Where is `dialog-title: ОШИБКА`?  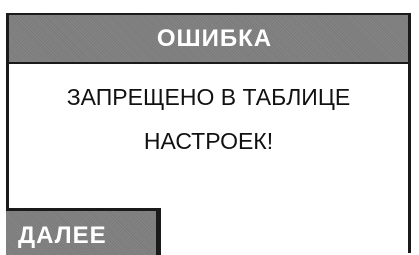 dialog-title: ОШИБКА is located at coordinates (214, 38).